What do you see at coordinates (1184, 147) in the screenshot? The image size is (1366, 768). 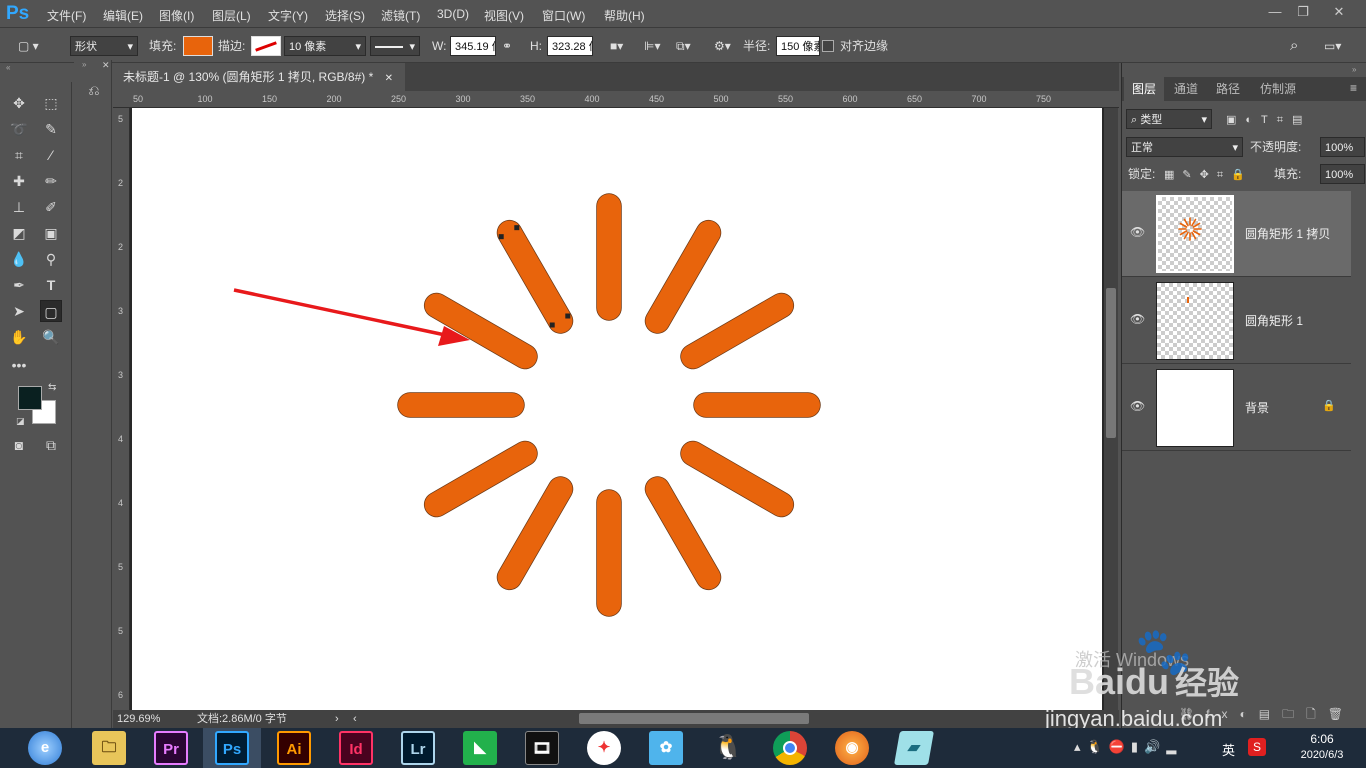 I see `blend-mode-select: 正常 ▾` at bounding box center [1184, 147].